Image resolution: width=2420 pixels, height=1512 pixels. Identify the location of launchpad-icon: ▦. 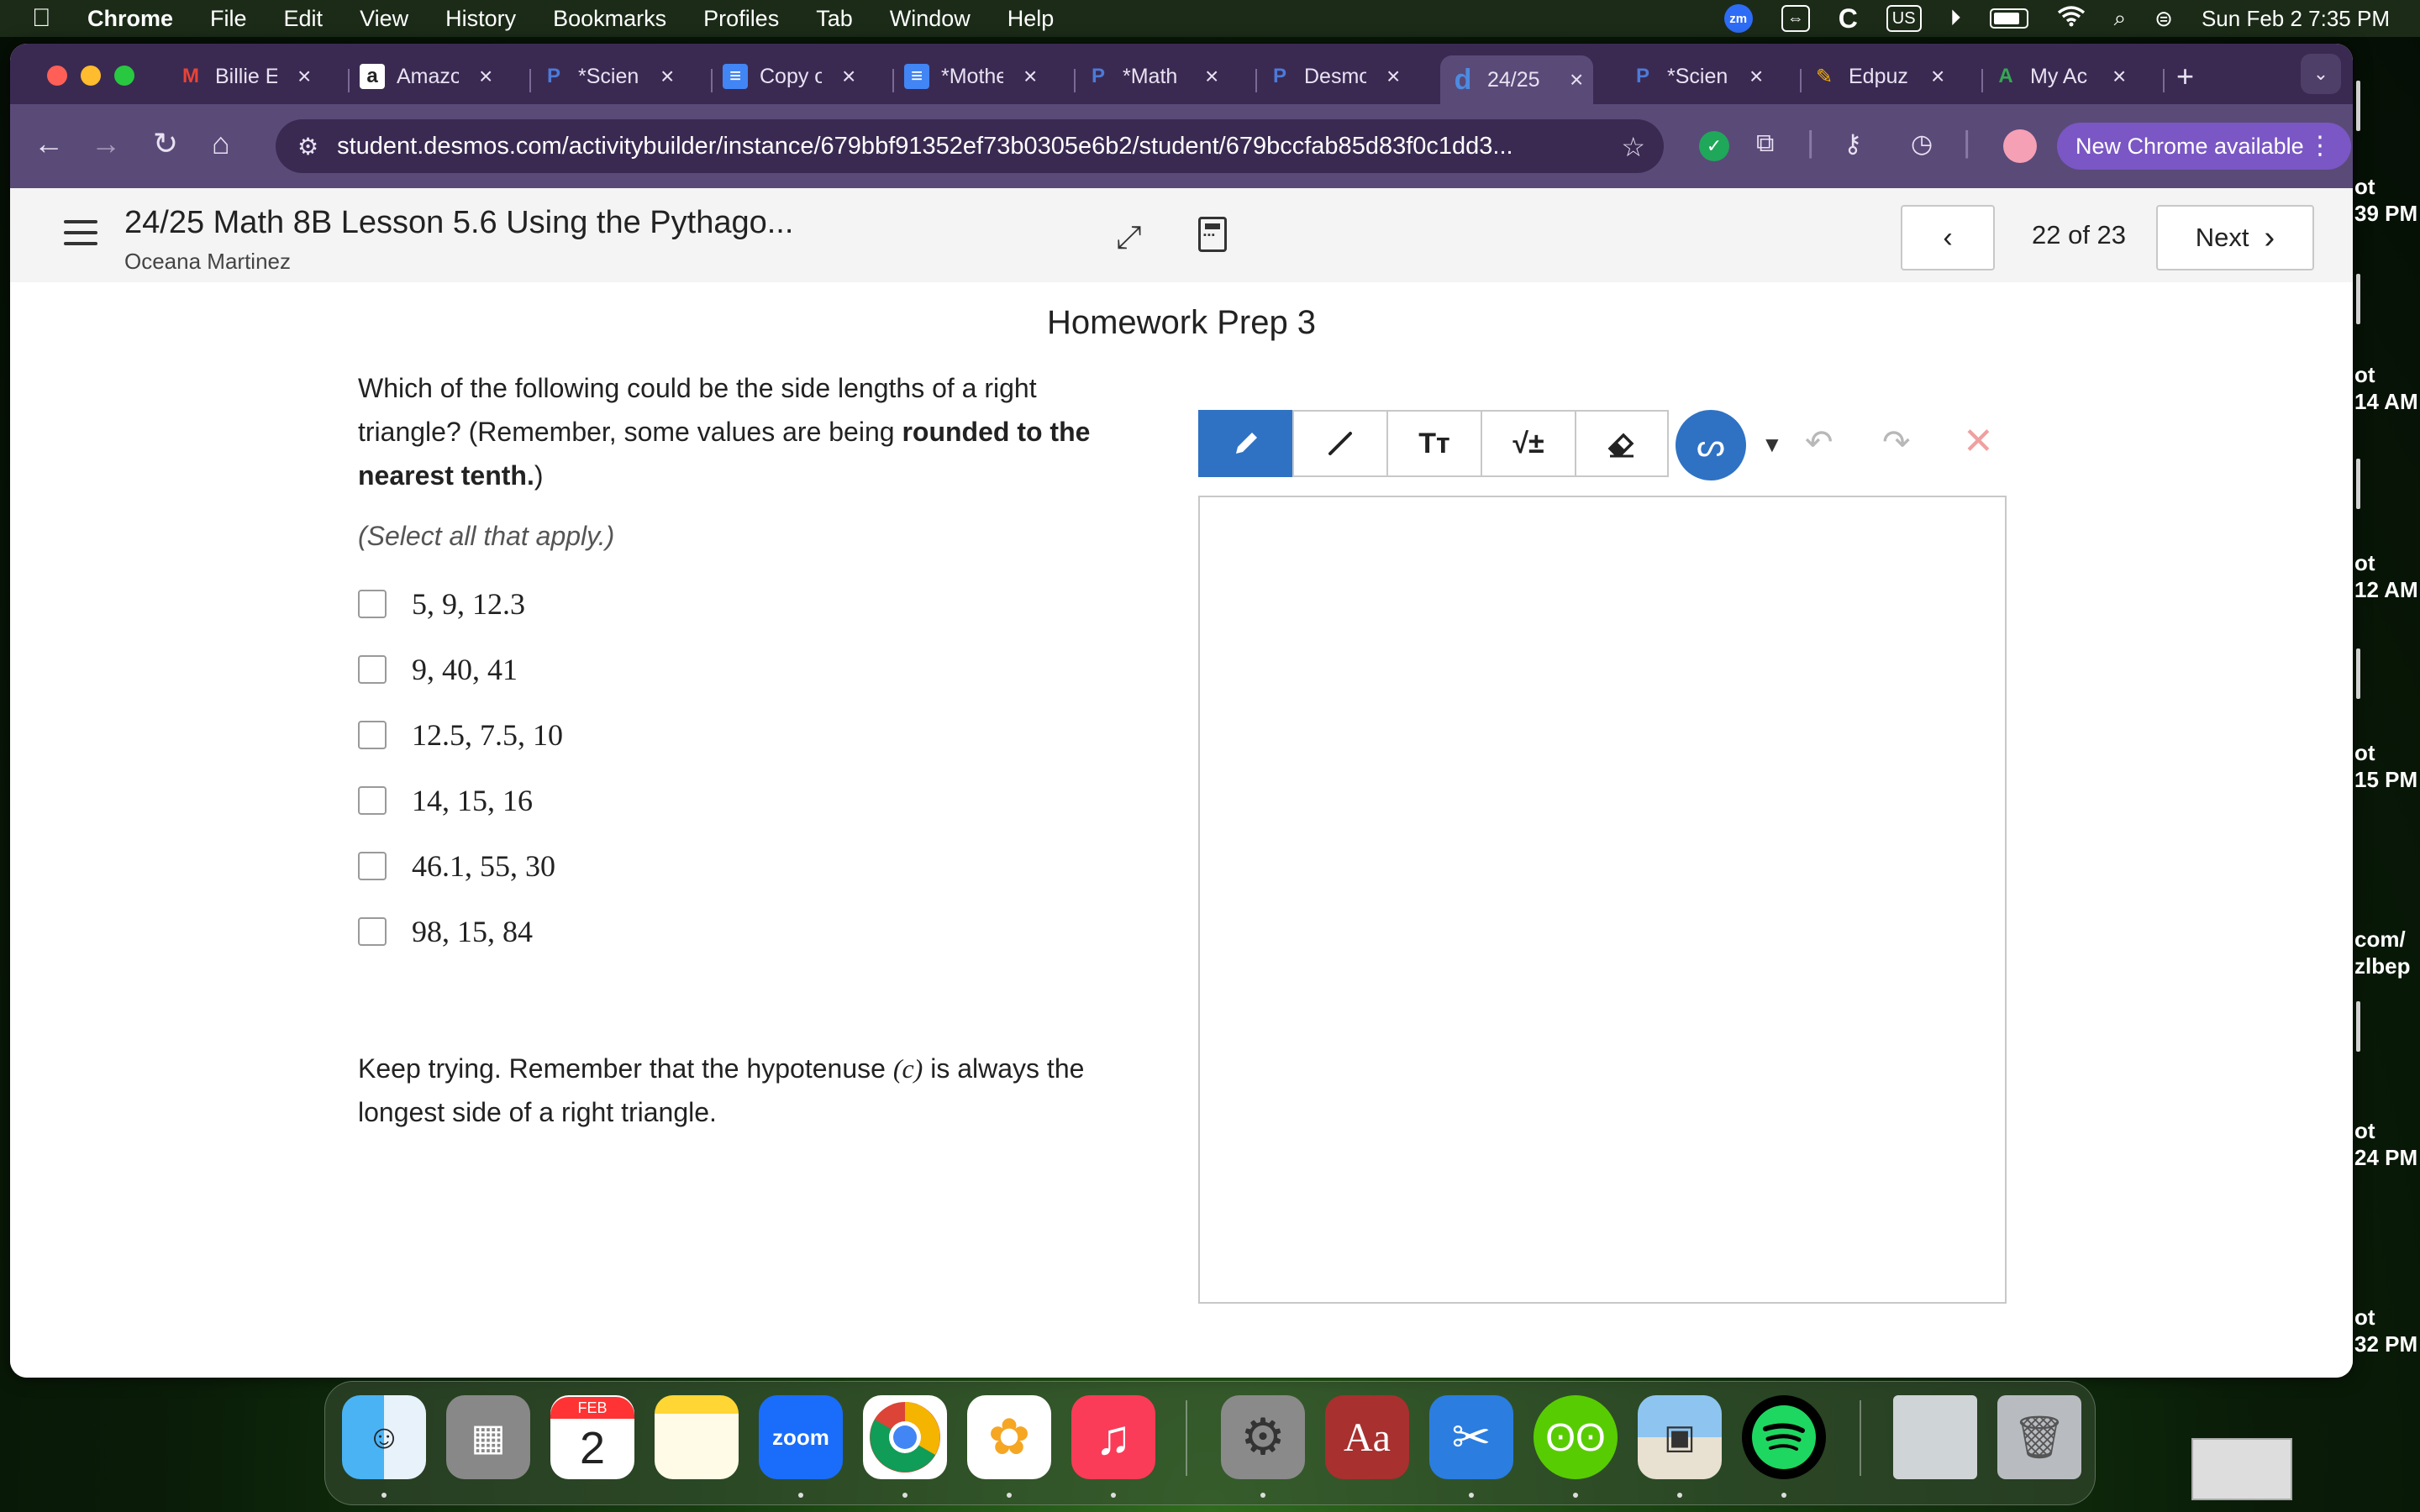
(488, 1437).